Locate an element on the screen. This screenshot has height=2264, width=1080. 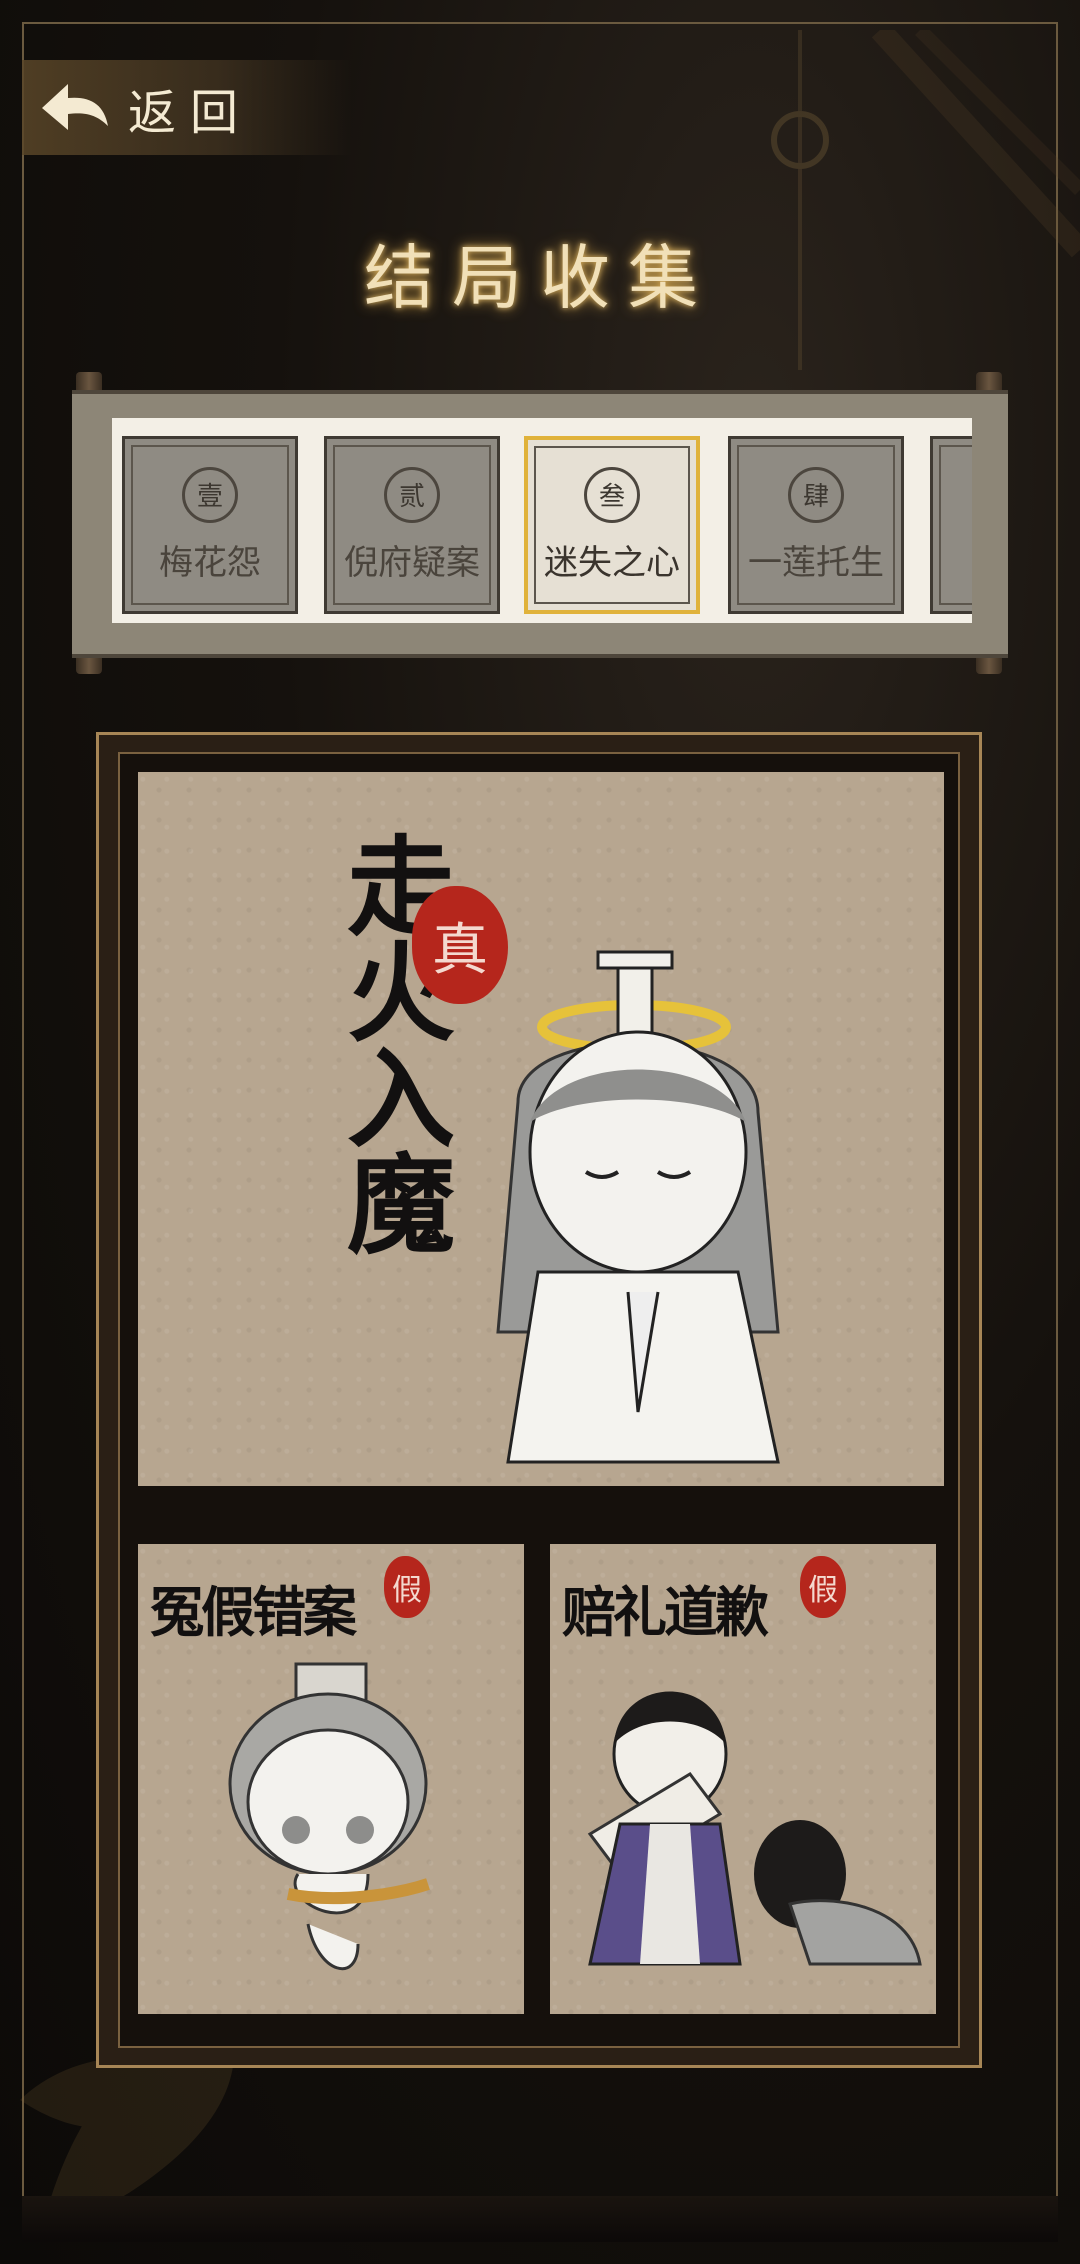
chapter-number-badge: 肆 is located at coordinates (816, 494).